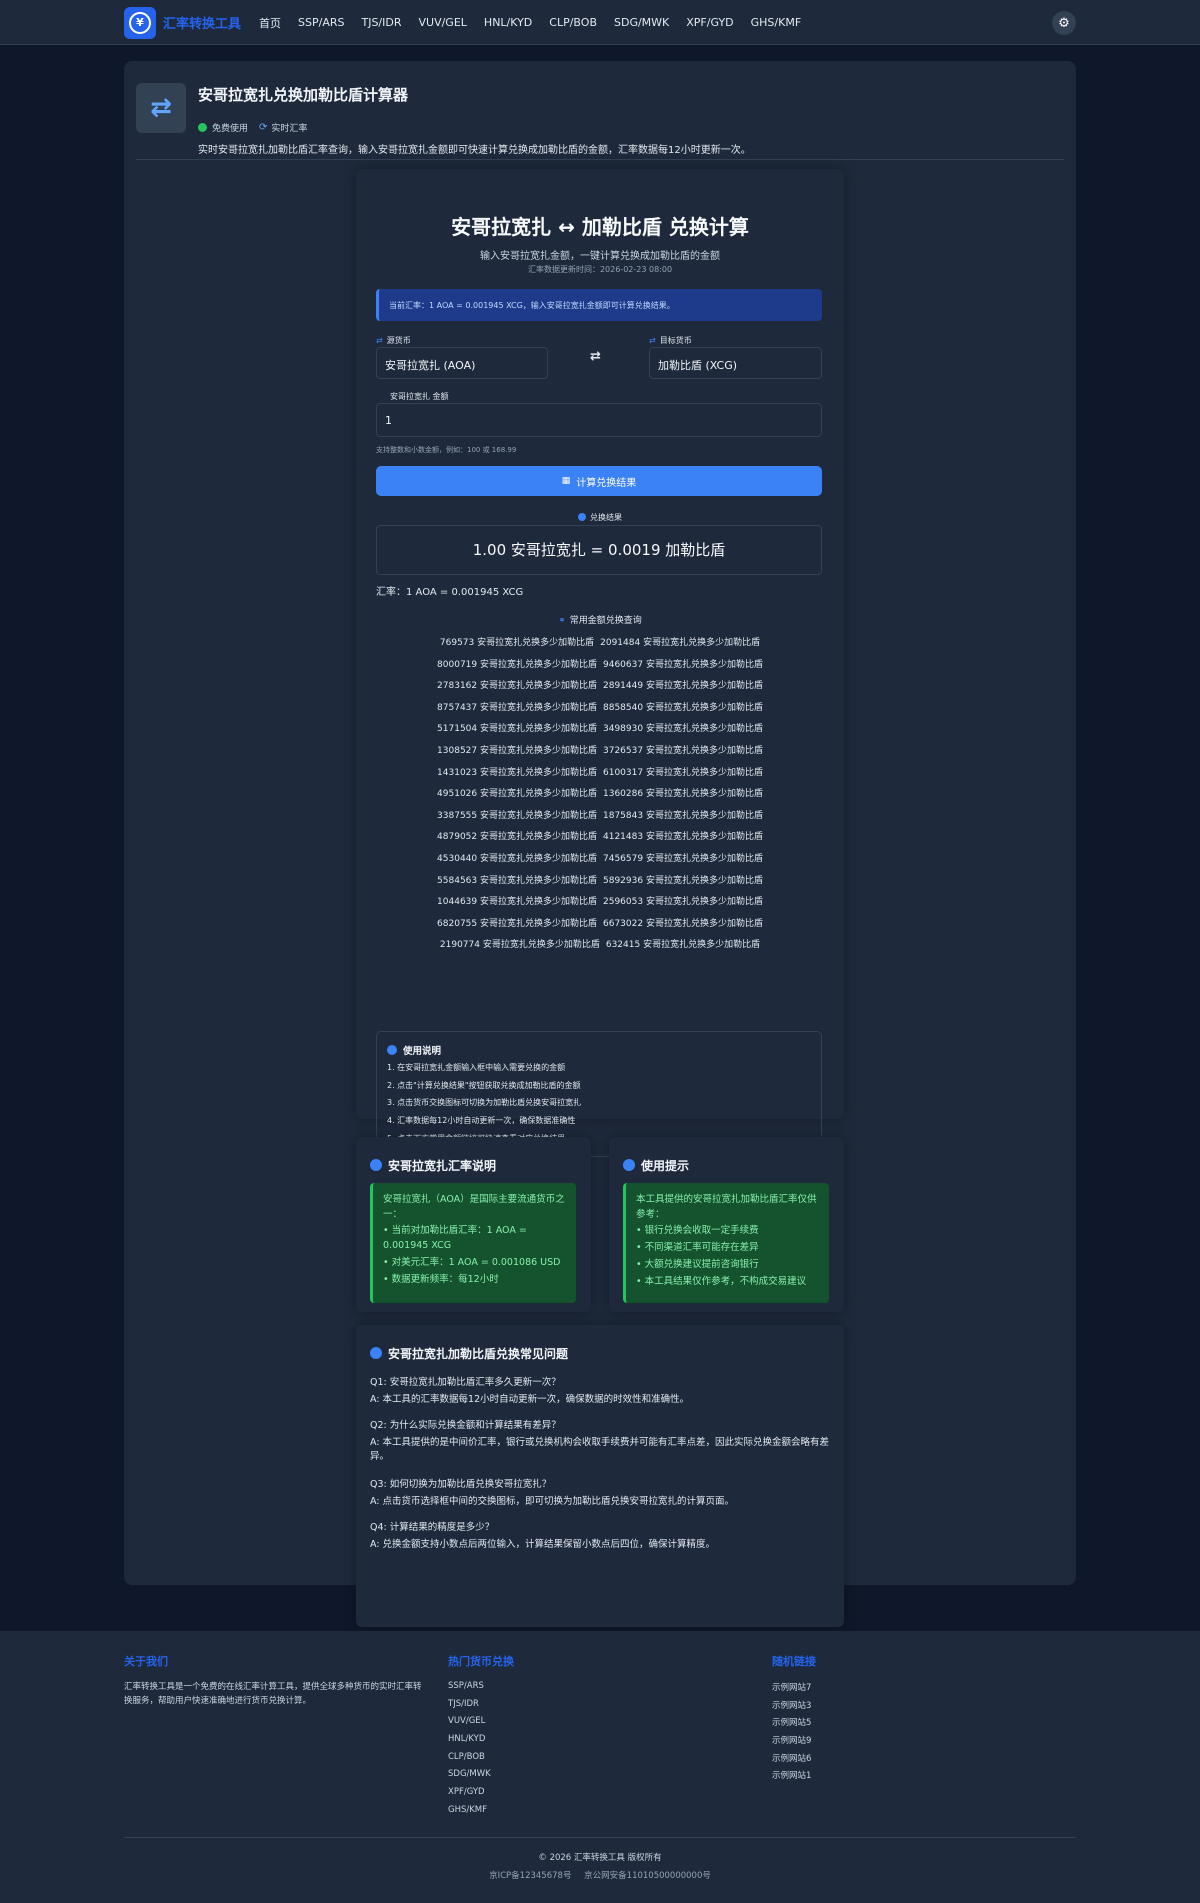 Image resolution: width=1200 pixels, height=1903 pixels. I want to click on hero-badges: 免费使用 ⟳ 实时汇率, so click(252, 127).